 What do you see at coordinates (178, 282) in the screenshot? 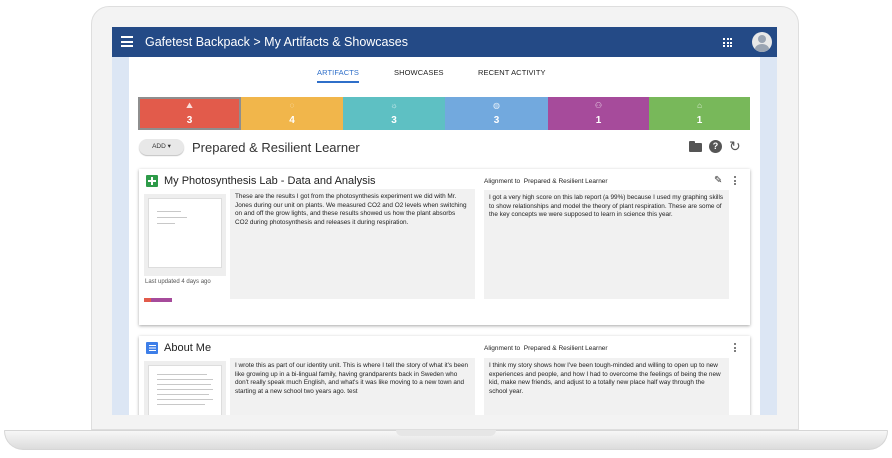
I see `last-updated: Last updated 4 days ago` at bounding box center [178, 282].